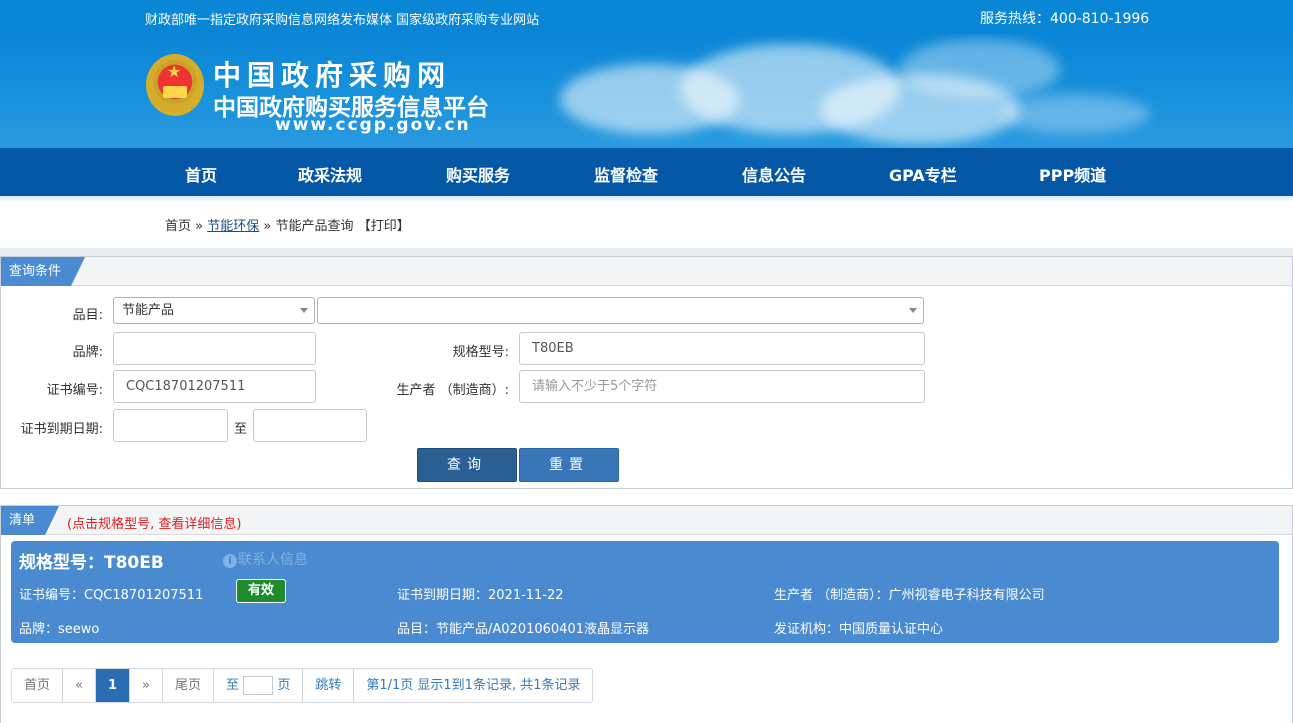  What do you see at coordinates (113, 685) in the screenshot?
I see `page-number-button: 1` at bounding box center [113, 685].